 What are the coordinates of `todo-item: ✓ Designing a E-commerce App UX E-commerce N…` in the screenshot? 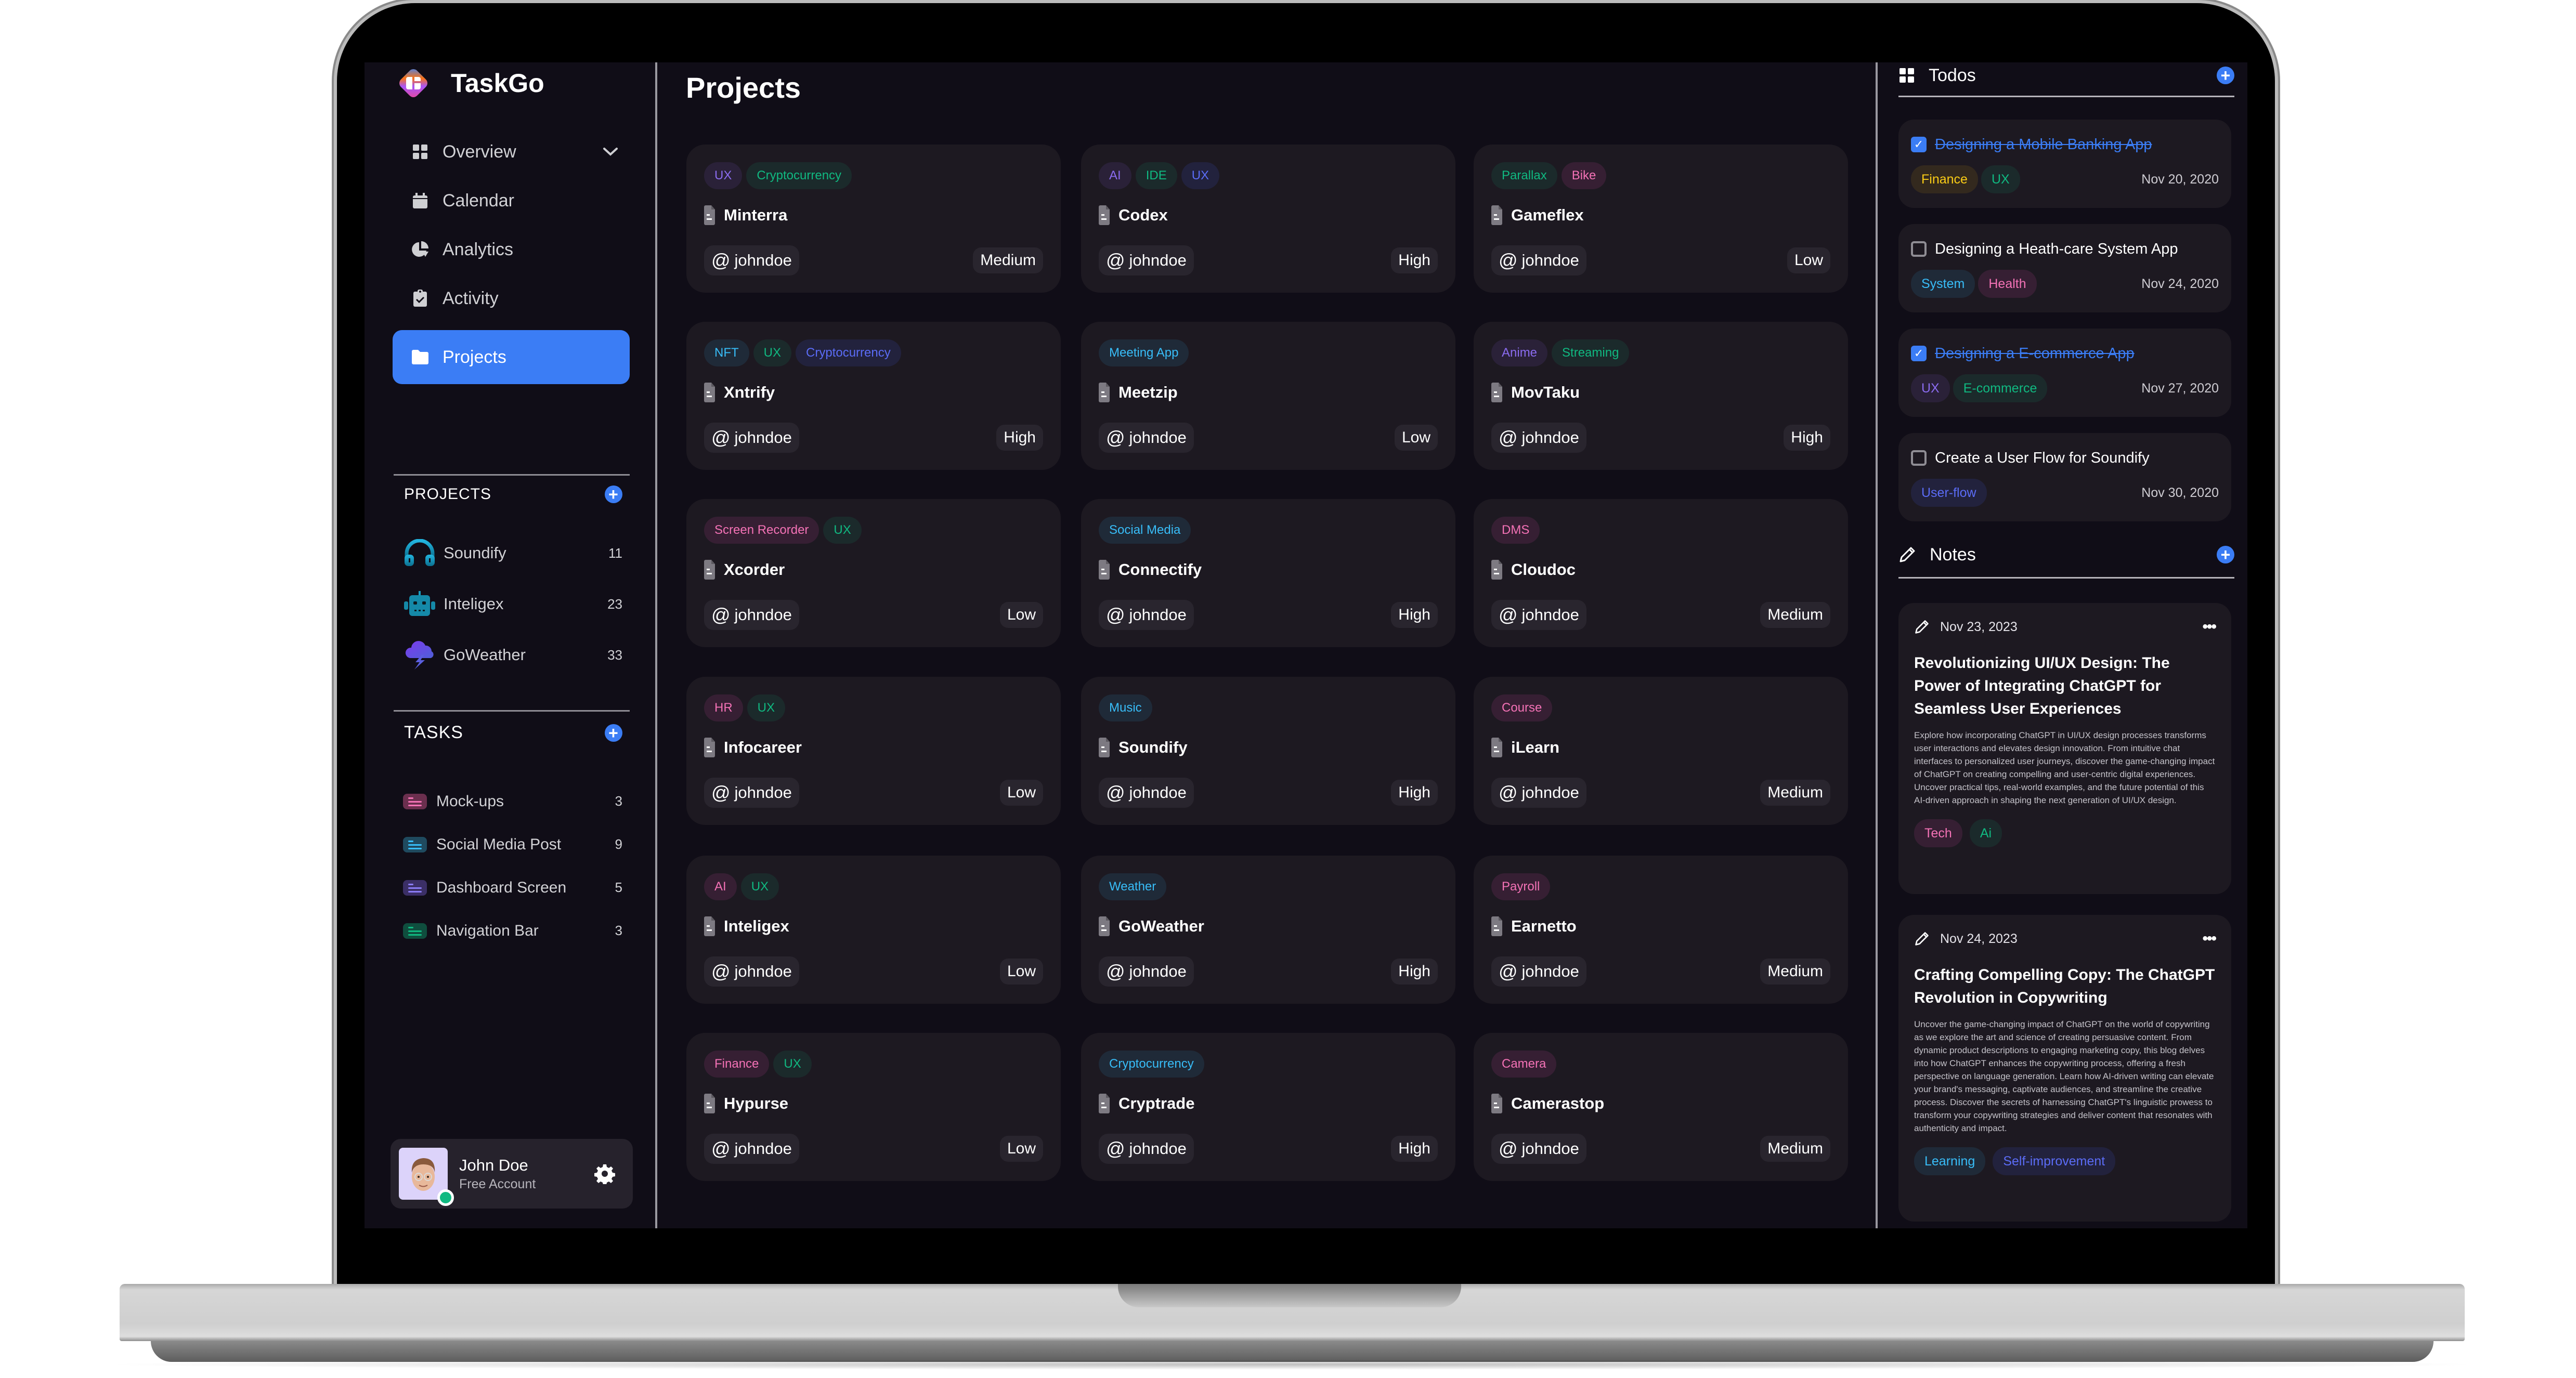 It's located at (2064, 373).